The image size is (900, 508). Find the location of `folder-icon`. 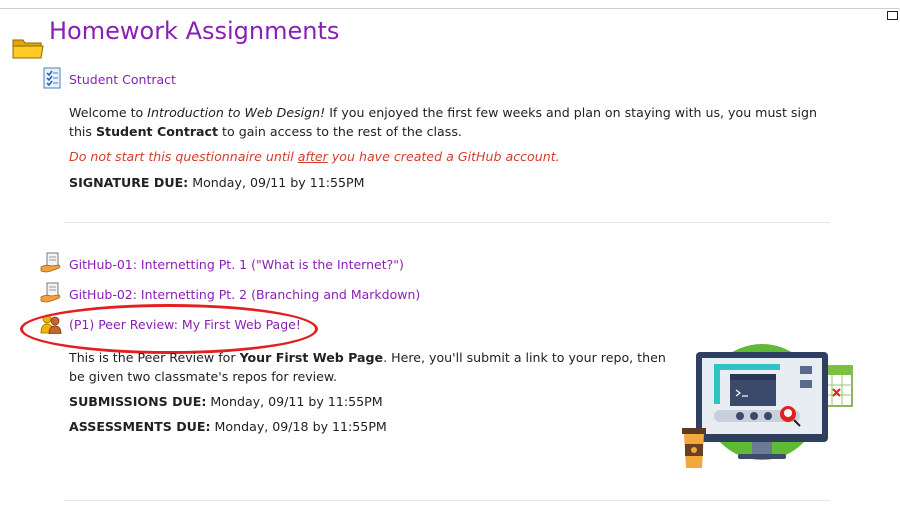

folder-icon is located at coordinates (28, 49).